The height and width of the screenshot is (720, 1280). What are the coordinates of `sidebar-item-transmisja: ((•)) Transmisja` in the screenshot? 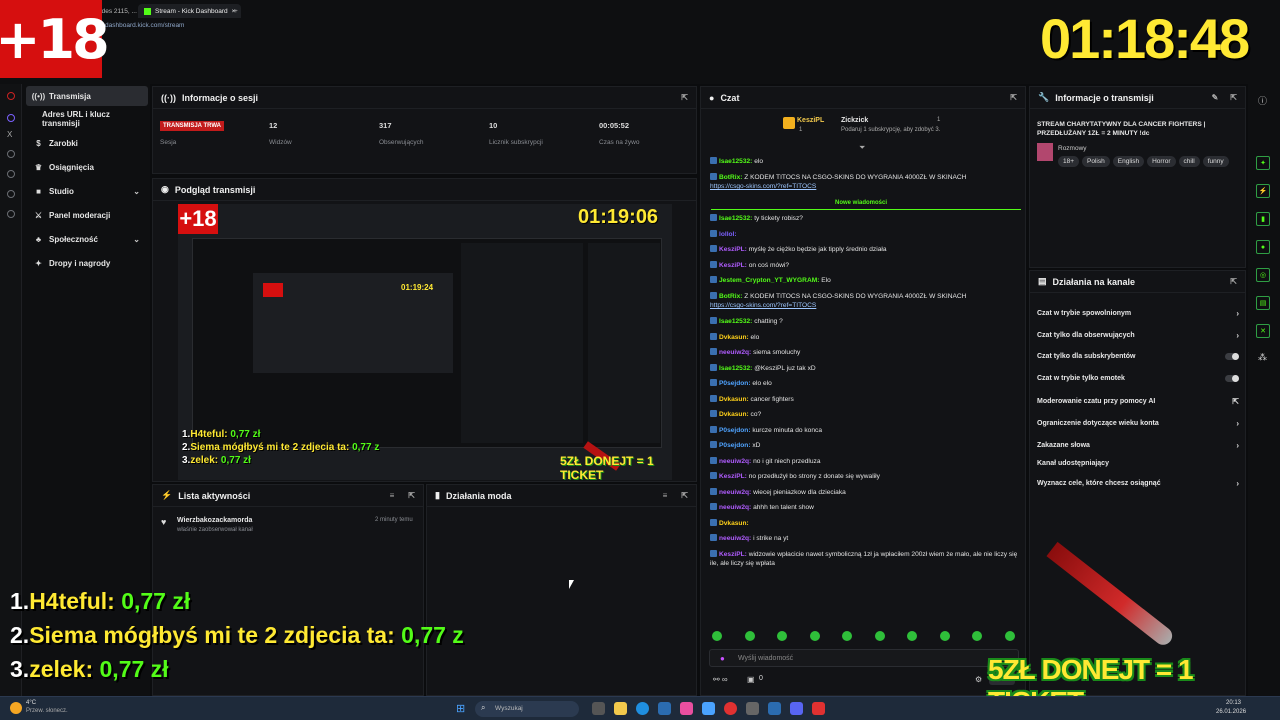 It's located at (87, 96).